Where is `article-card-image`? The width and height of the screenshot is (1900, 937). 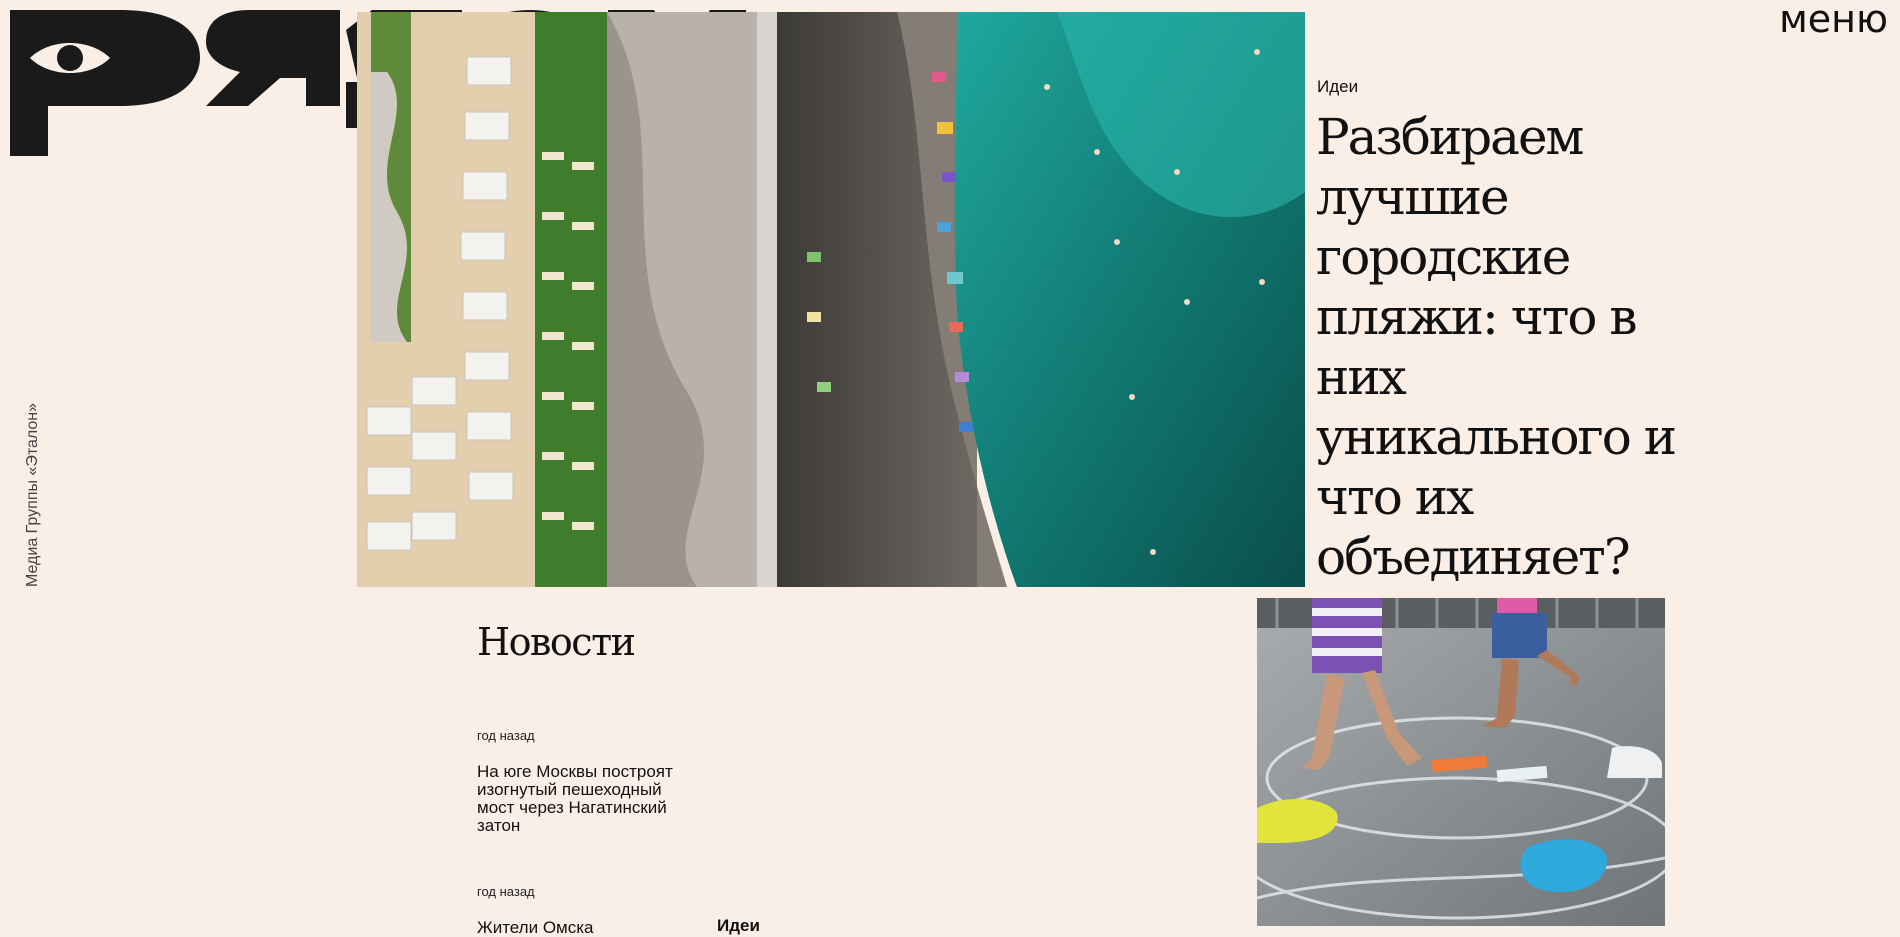
article-card-image is located at coordinates (1461, 762).